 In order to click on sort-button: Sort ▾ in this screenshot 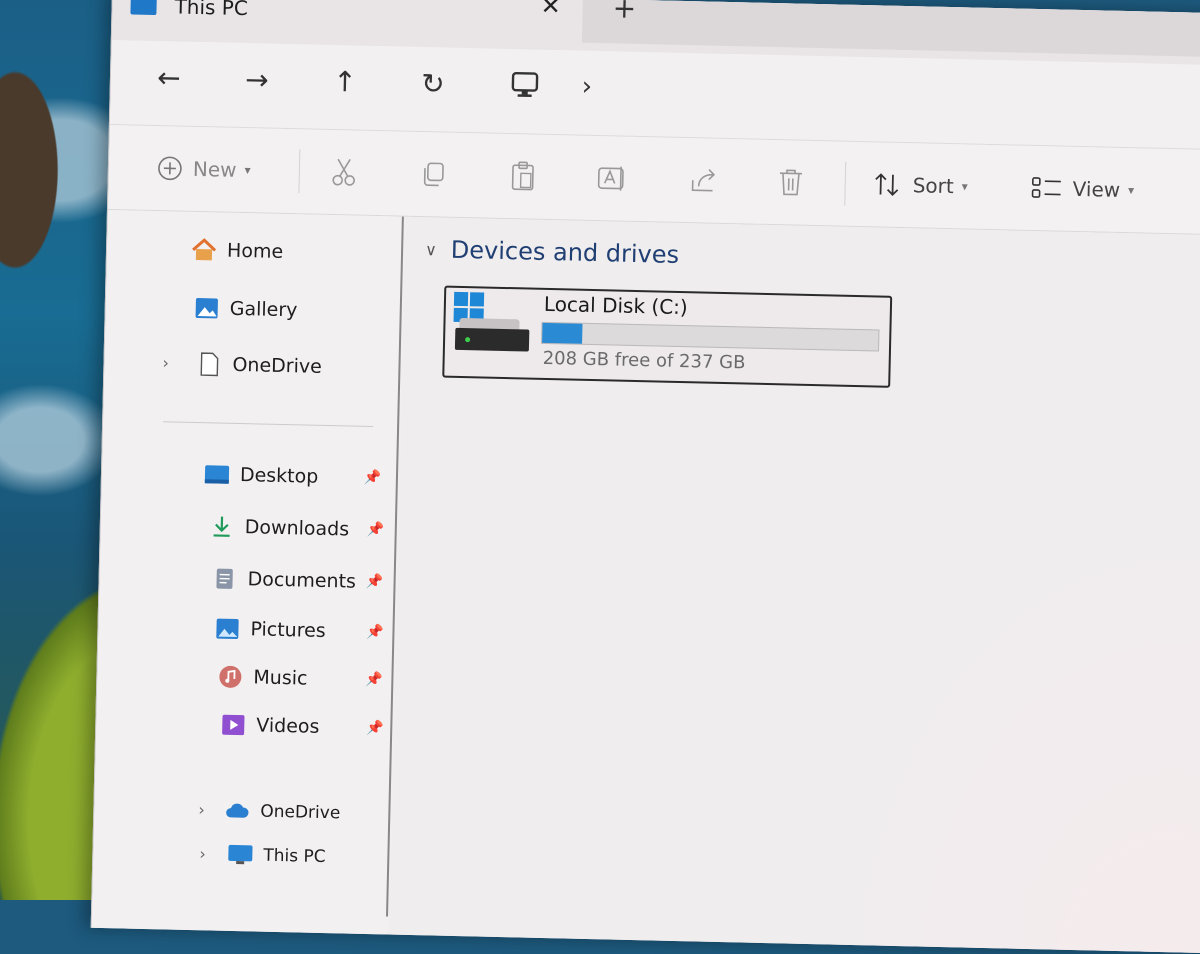, I will do `click(920, 185)`.